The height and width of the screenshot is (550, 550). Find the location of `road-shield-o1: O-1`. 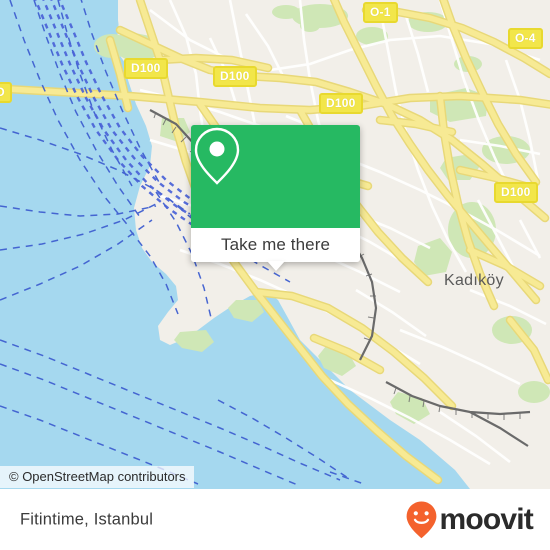

road-shield-o1: O-1 is located at coordinates (380, 12).